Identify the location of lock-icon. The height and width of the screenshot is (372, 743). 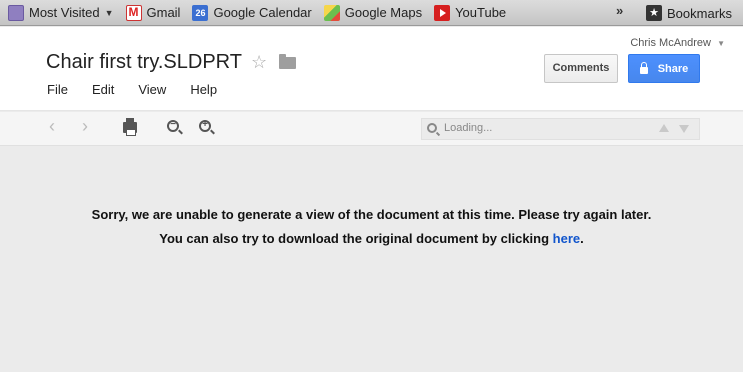
(643, 67).